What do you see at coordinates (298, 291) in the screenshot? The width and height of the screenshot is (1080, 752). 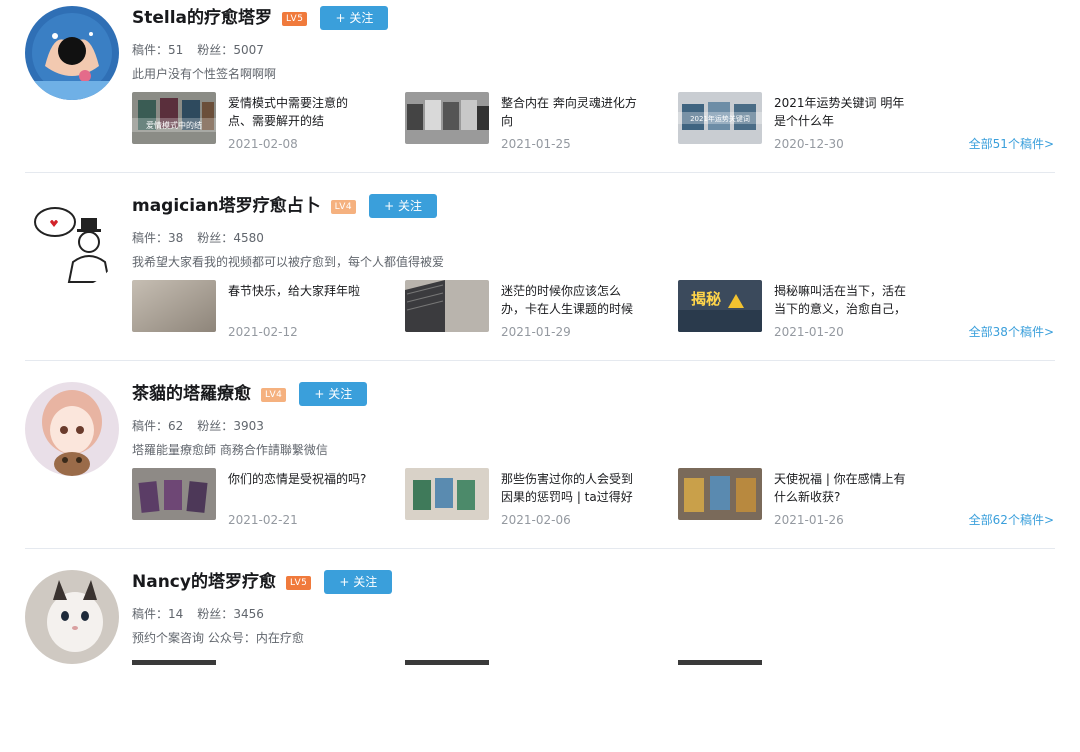 I see `video-title: 春节快乐，给大家拜年啦` at bounding box center [298, 291].